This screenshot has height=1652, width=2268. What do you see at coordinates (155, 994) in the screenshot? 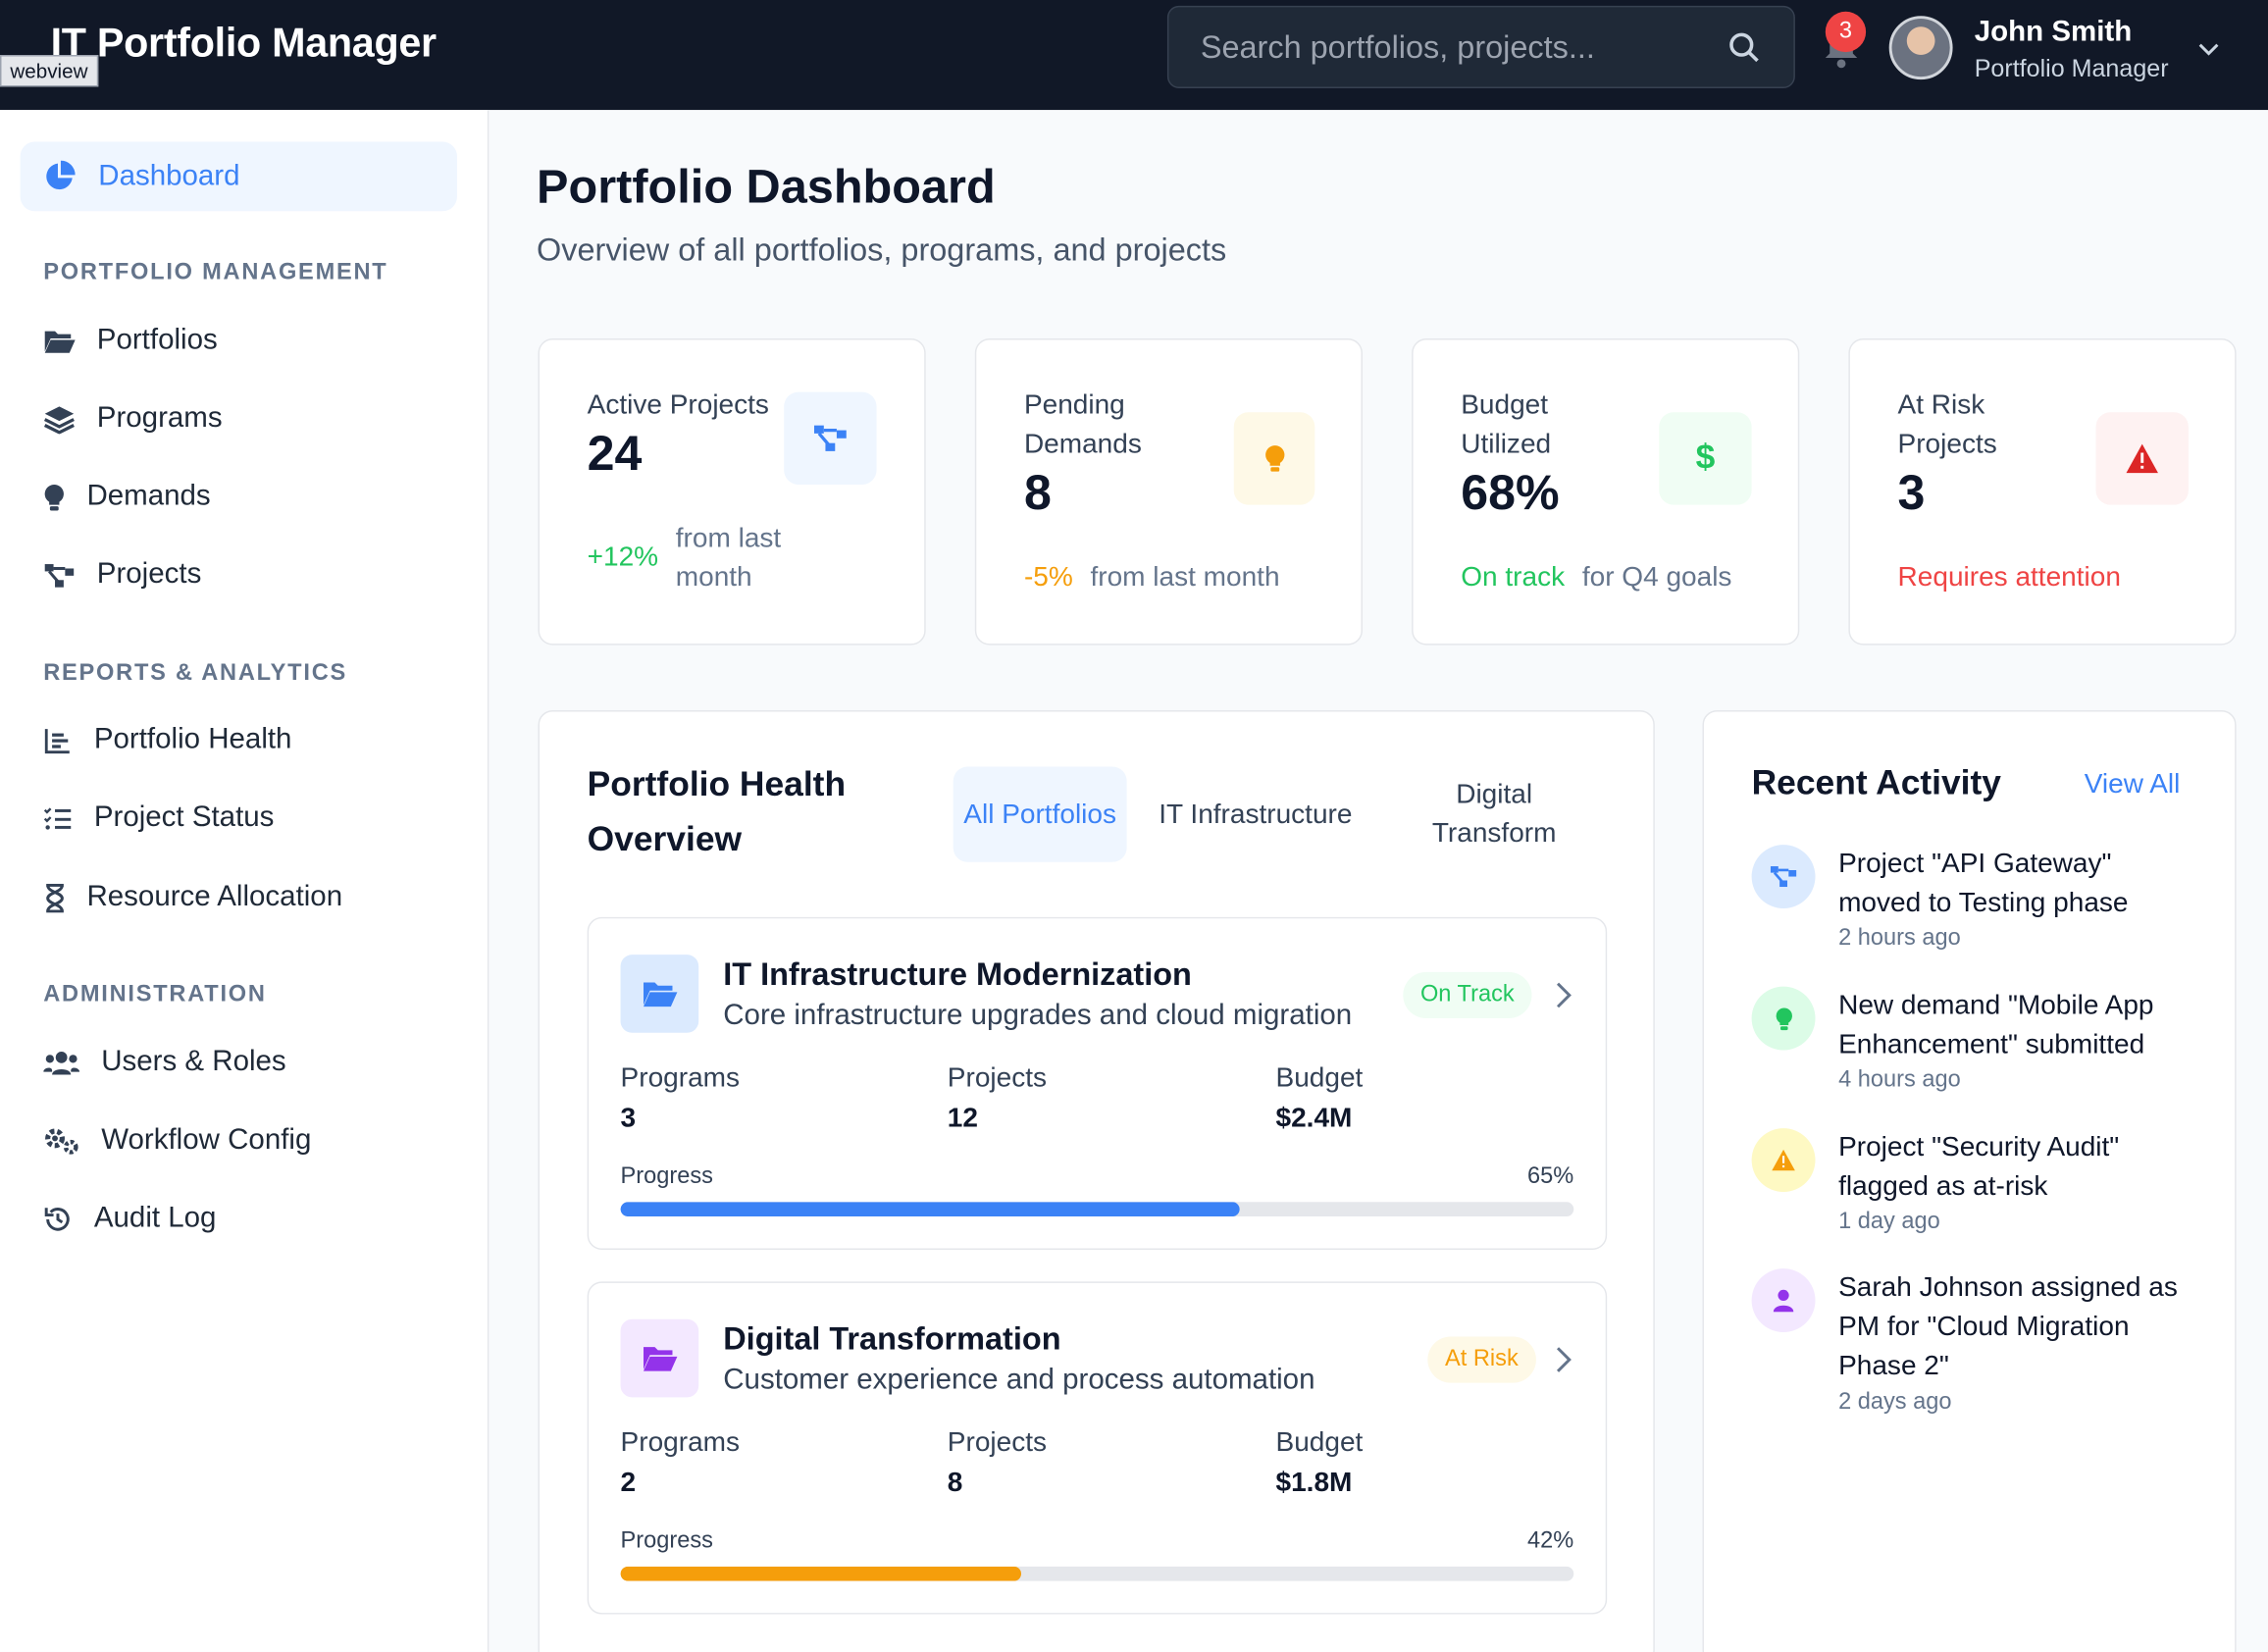
I see `section-administration: ADMINISTRATION` at bounding box center [155, 994].